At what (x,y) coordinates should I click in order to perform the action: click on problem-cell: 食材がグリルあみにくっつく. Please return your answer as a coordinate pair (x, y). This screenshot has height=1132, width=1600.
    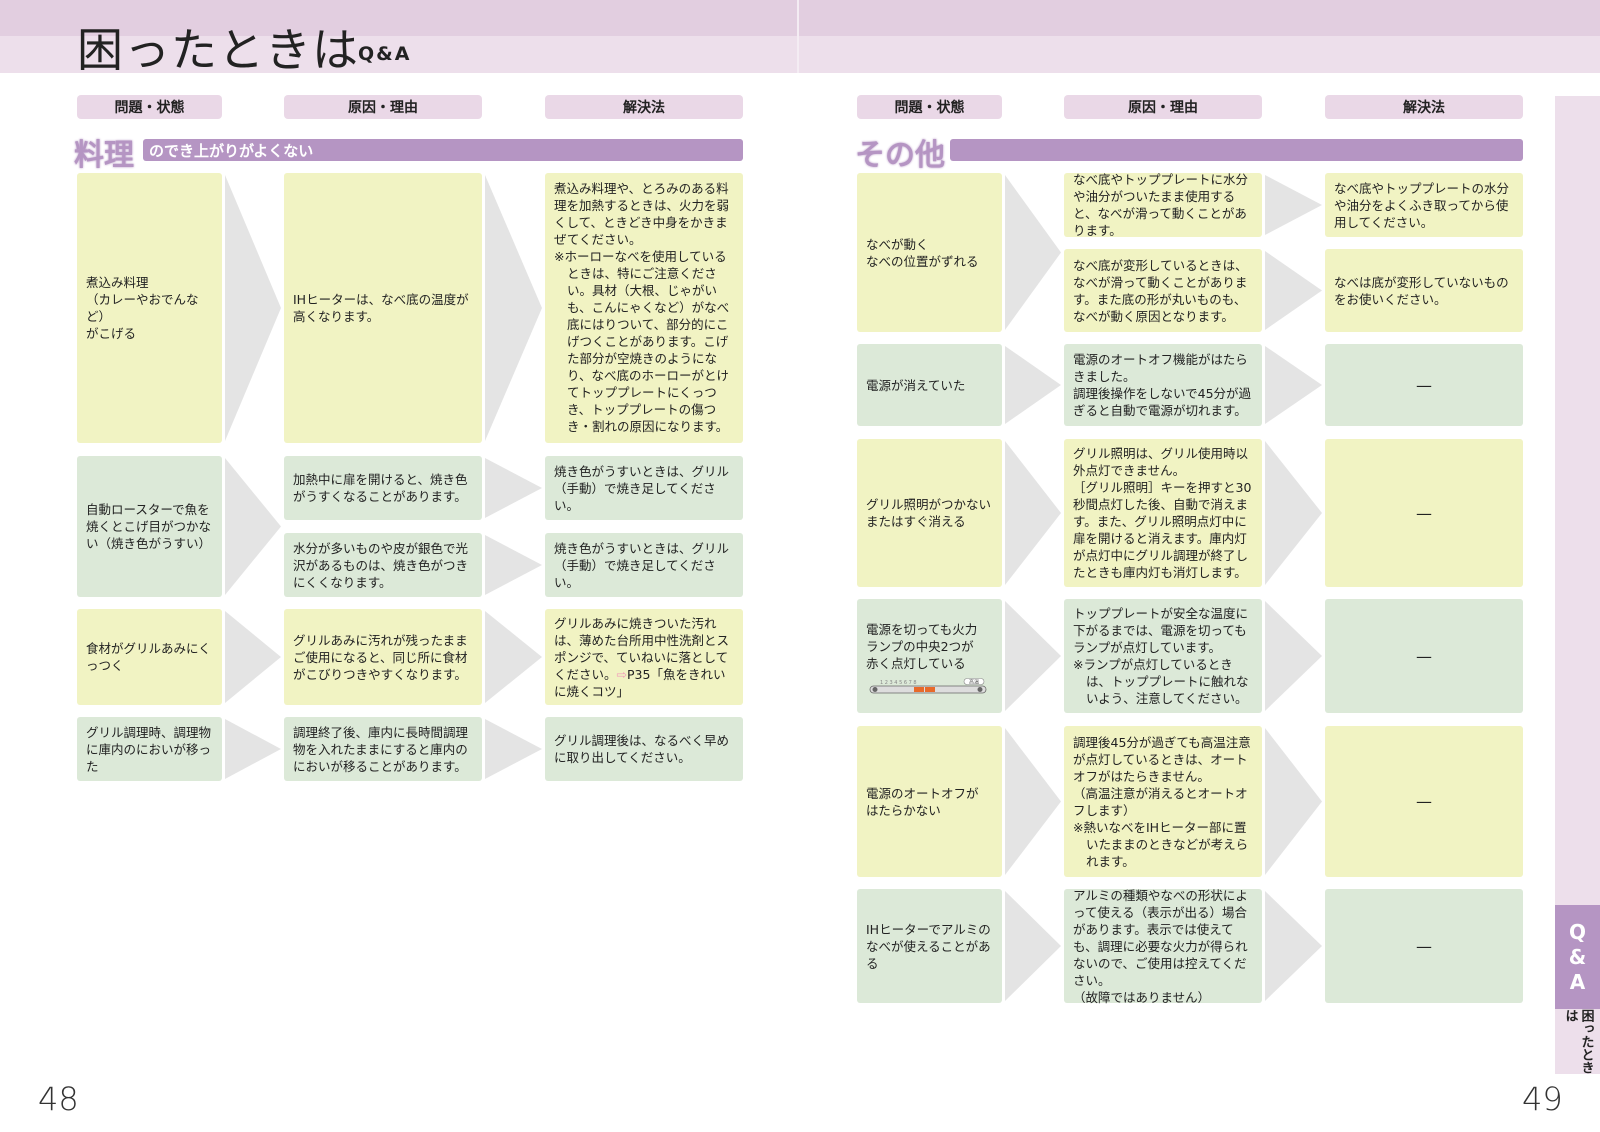
    Looking at the image, I should click on (149, 657).